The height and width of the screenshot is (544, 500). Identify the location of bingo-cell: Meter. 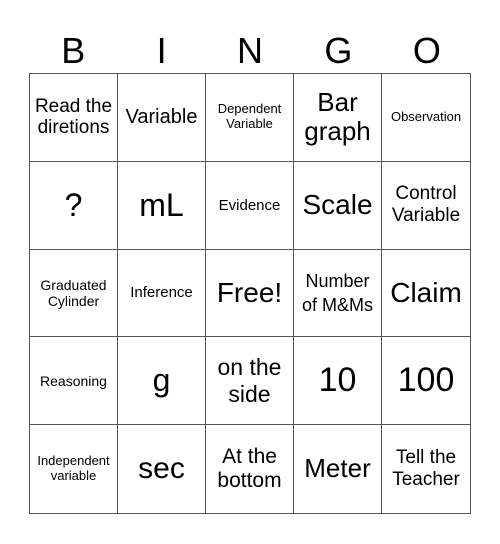
(338, 469).